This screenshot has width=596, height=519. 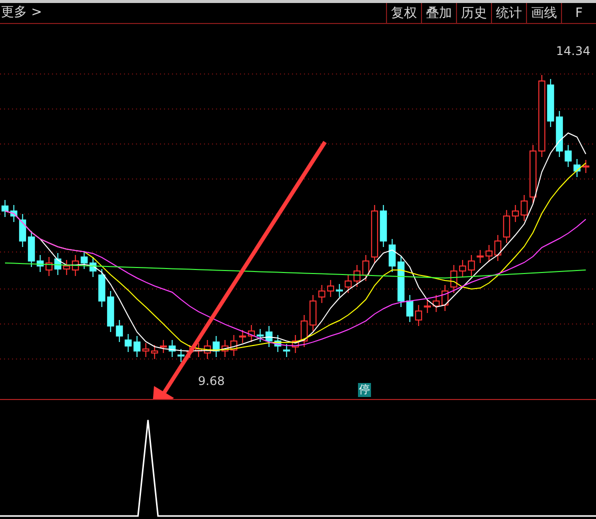 What do you see at coordinates (364, 390) in the screenshot?
I see `marker-label: 停` at bounding box center [364, 390].